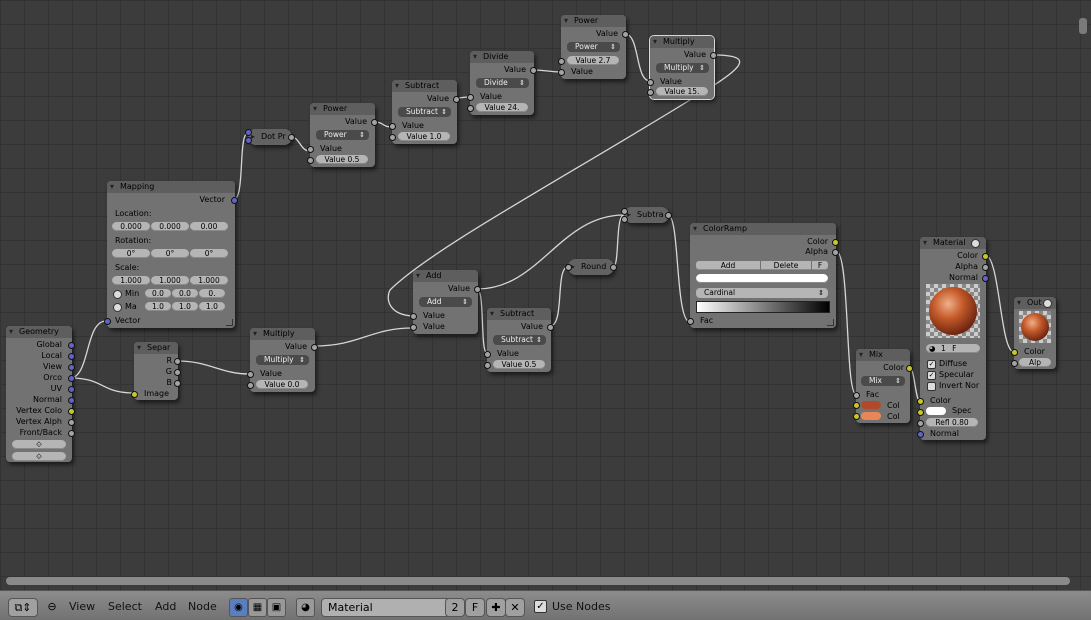 The height and width of the screenshot is (620, 1091). I want to click on node-title: Mix, so click(883, 355).